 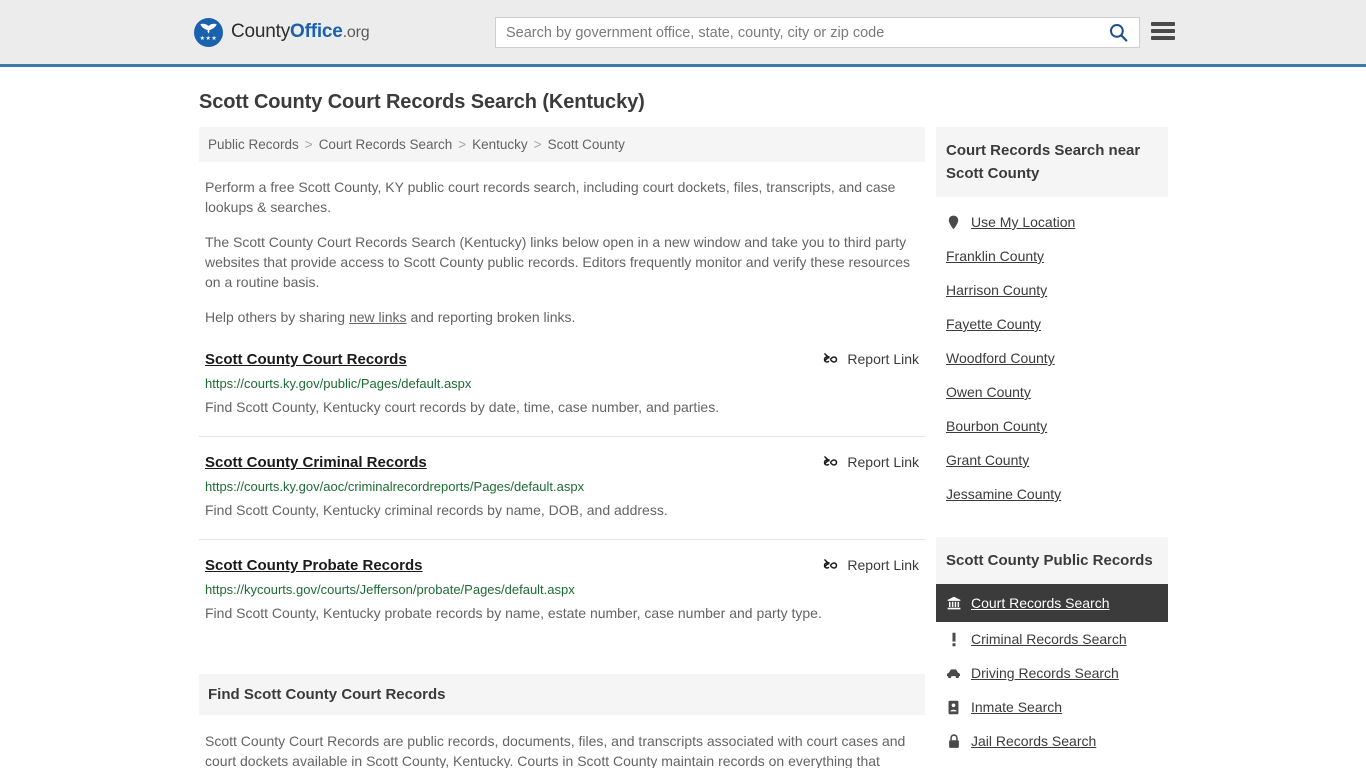 What do you see at coordinates (562, 694) in the screenshot?
I see `article-heading: Find Scott County Court Records` at bounding box center [562, 694].